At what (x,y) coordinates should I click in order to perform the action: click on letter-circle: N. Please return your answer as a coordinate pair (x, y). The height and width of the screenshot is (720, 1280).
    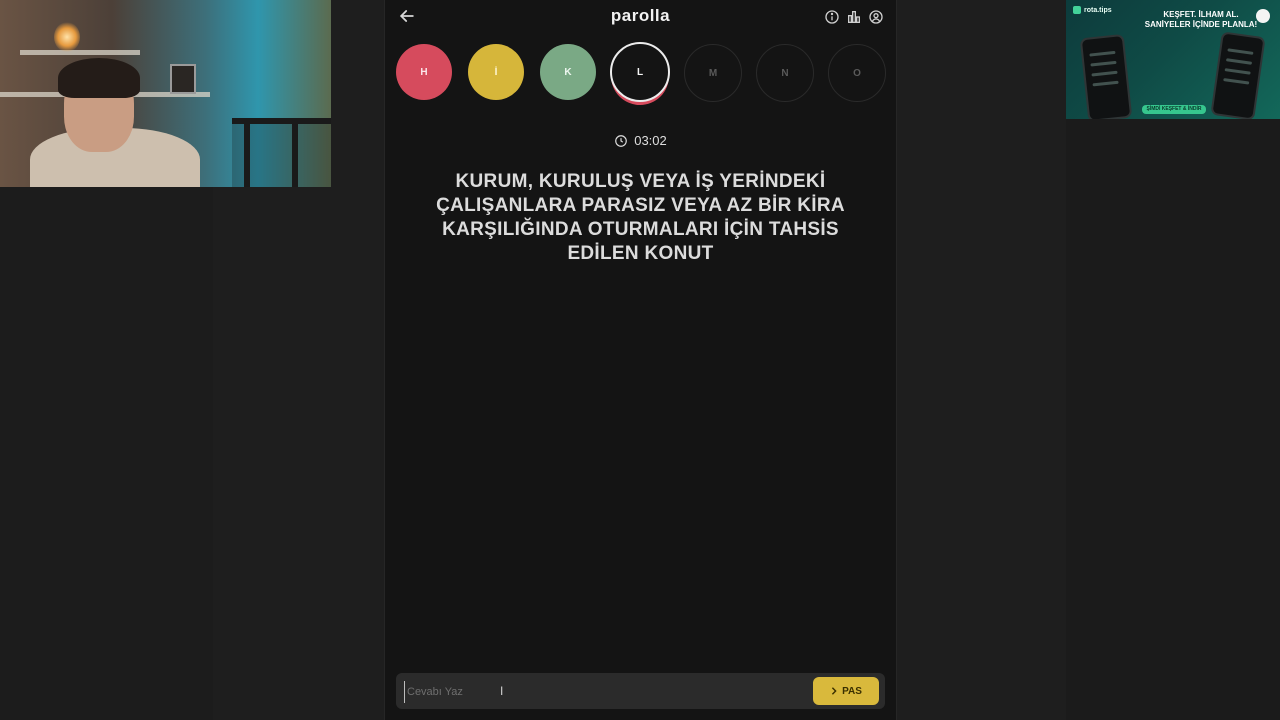
    Looking at the image, I should click on (785, 73).